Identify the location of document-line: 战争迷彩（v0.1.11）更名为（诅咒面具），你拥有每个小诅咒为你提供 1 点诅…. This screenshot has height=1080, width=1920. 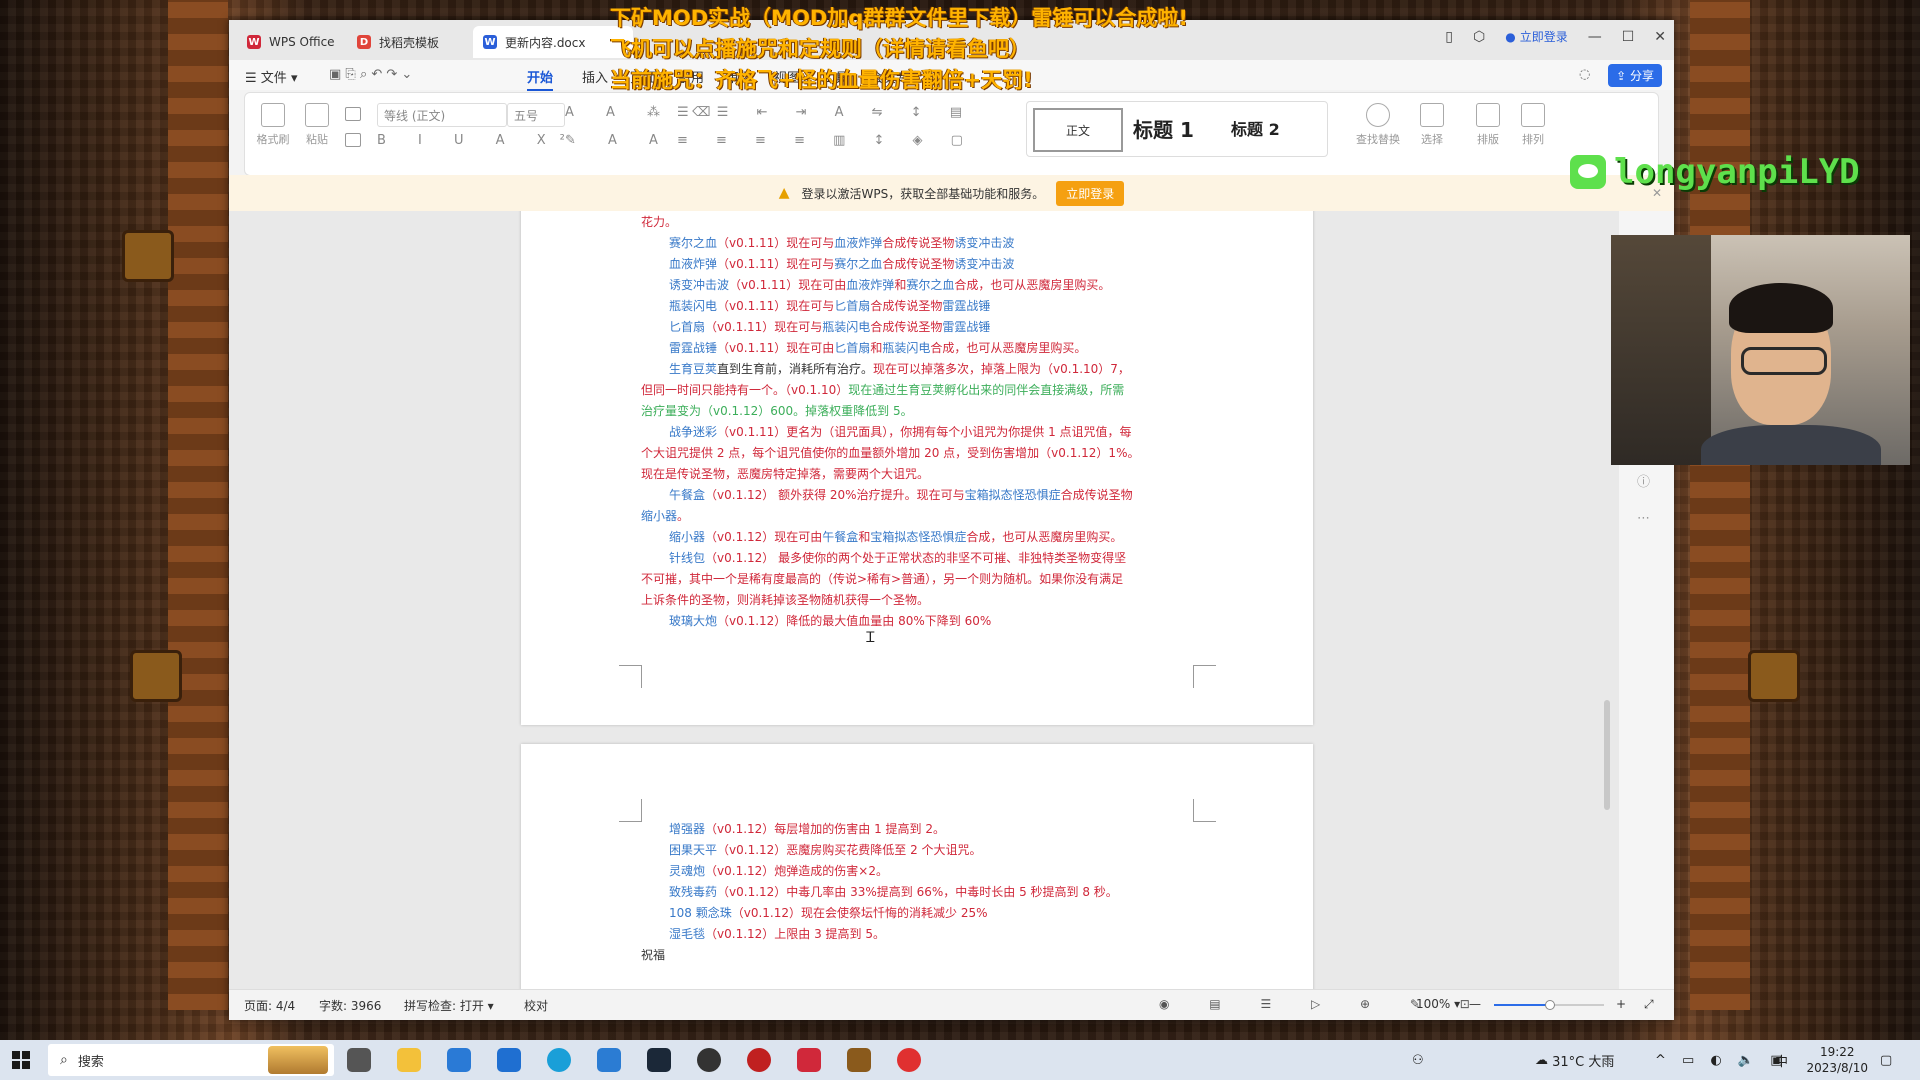
(949, 432).